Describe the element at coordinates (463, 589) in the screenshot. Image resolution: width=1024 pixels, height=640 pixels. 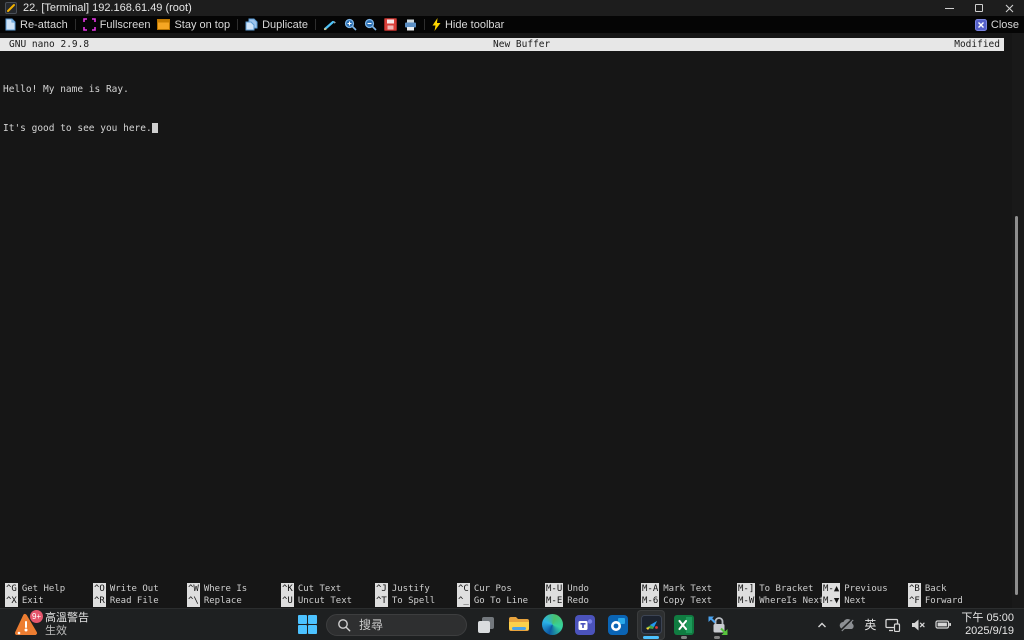
I see `shortcut-key: ^C` at that location.